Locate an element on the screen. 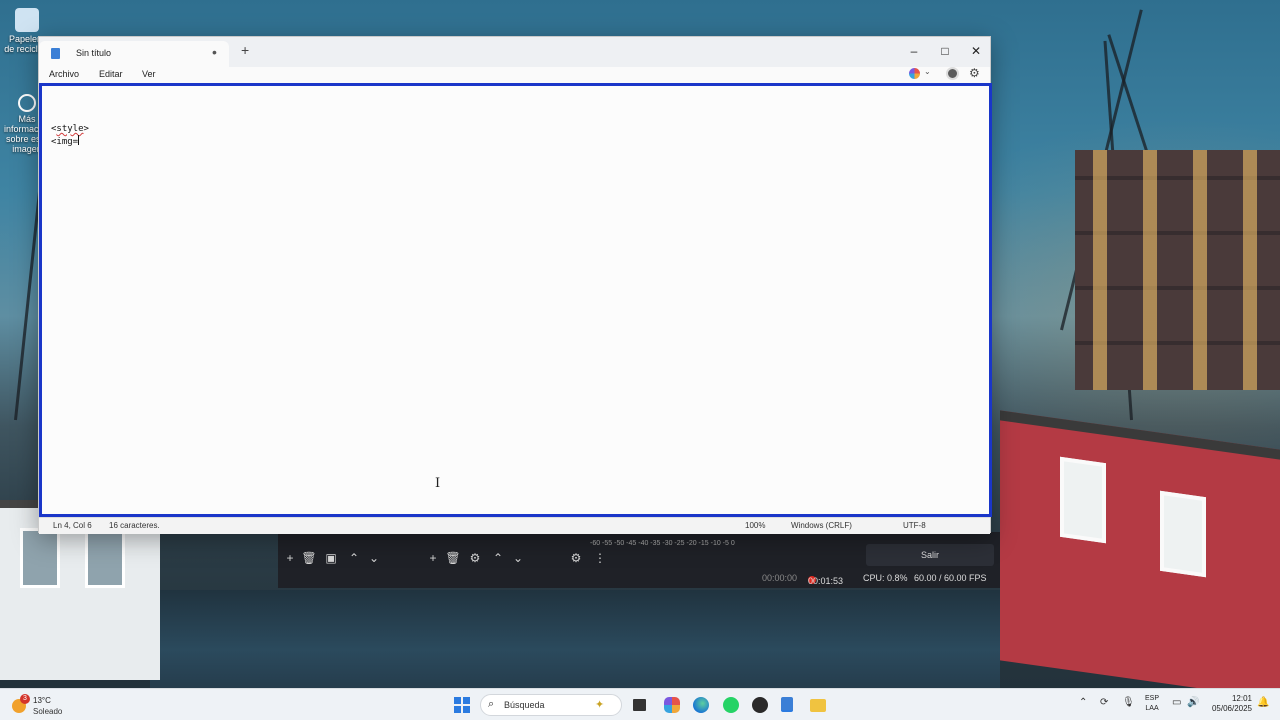 This screenshot has width=1280, height=720. obs-studio-icon is located at coordinates (760, 705).